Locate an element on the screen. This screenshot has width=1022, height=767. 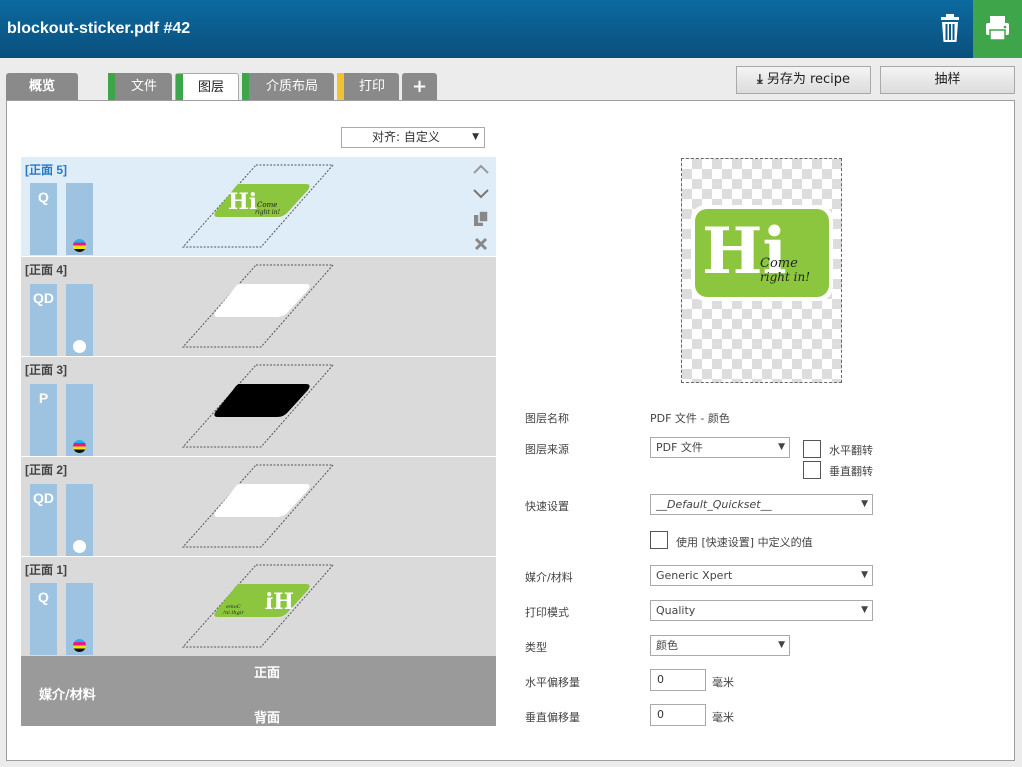
tab-file: 文件 is located at coordinates (140, 87).